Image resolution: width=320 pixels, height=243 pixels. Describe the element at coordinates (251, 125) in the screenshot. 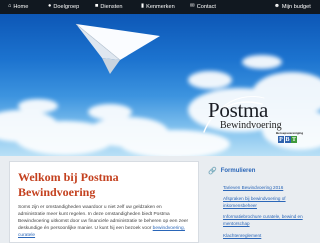

I see `logo-subtitle: Bewindvoering` at that location.